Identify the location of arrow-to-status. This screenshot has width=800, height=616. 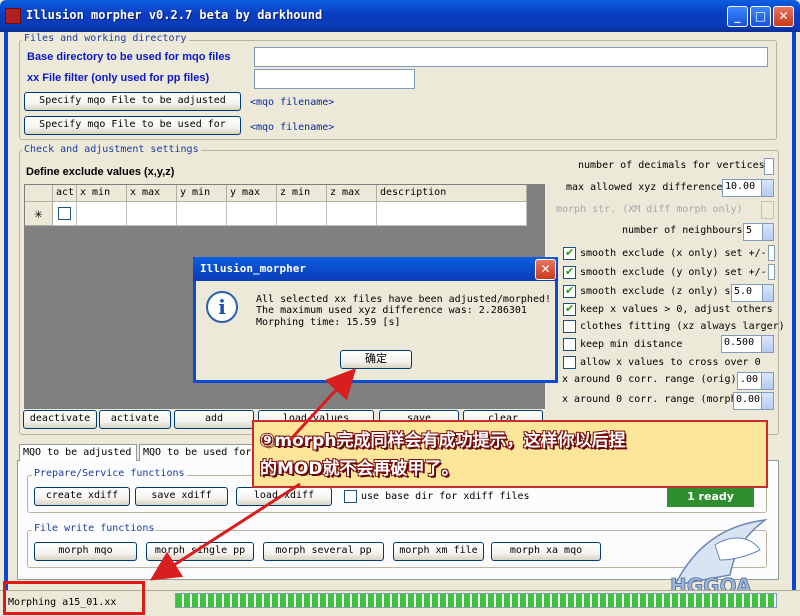
(225, 531).